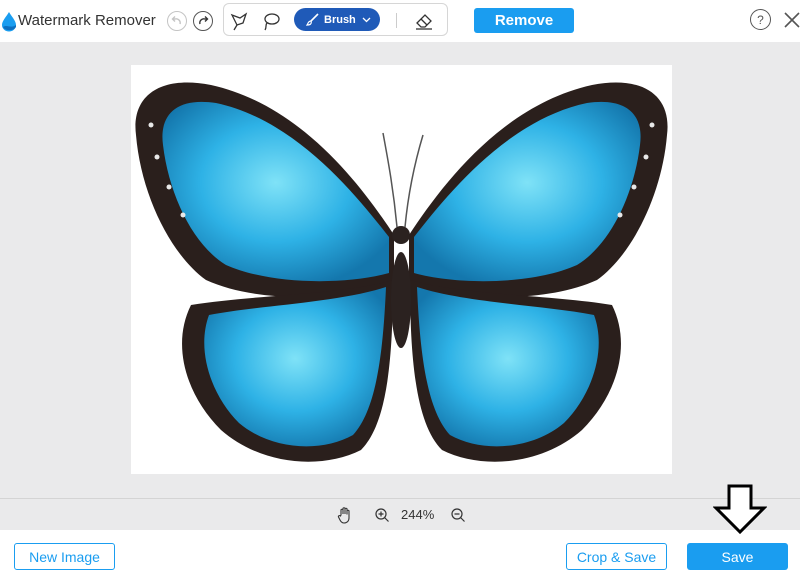 The height and width of the screenshot is (572, 800). Describe the element at coordinates (791, 20) in the screenshot. I see `close-icon` at that location.